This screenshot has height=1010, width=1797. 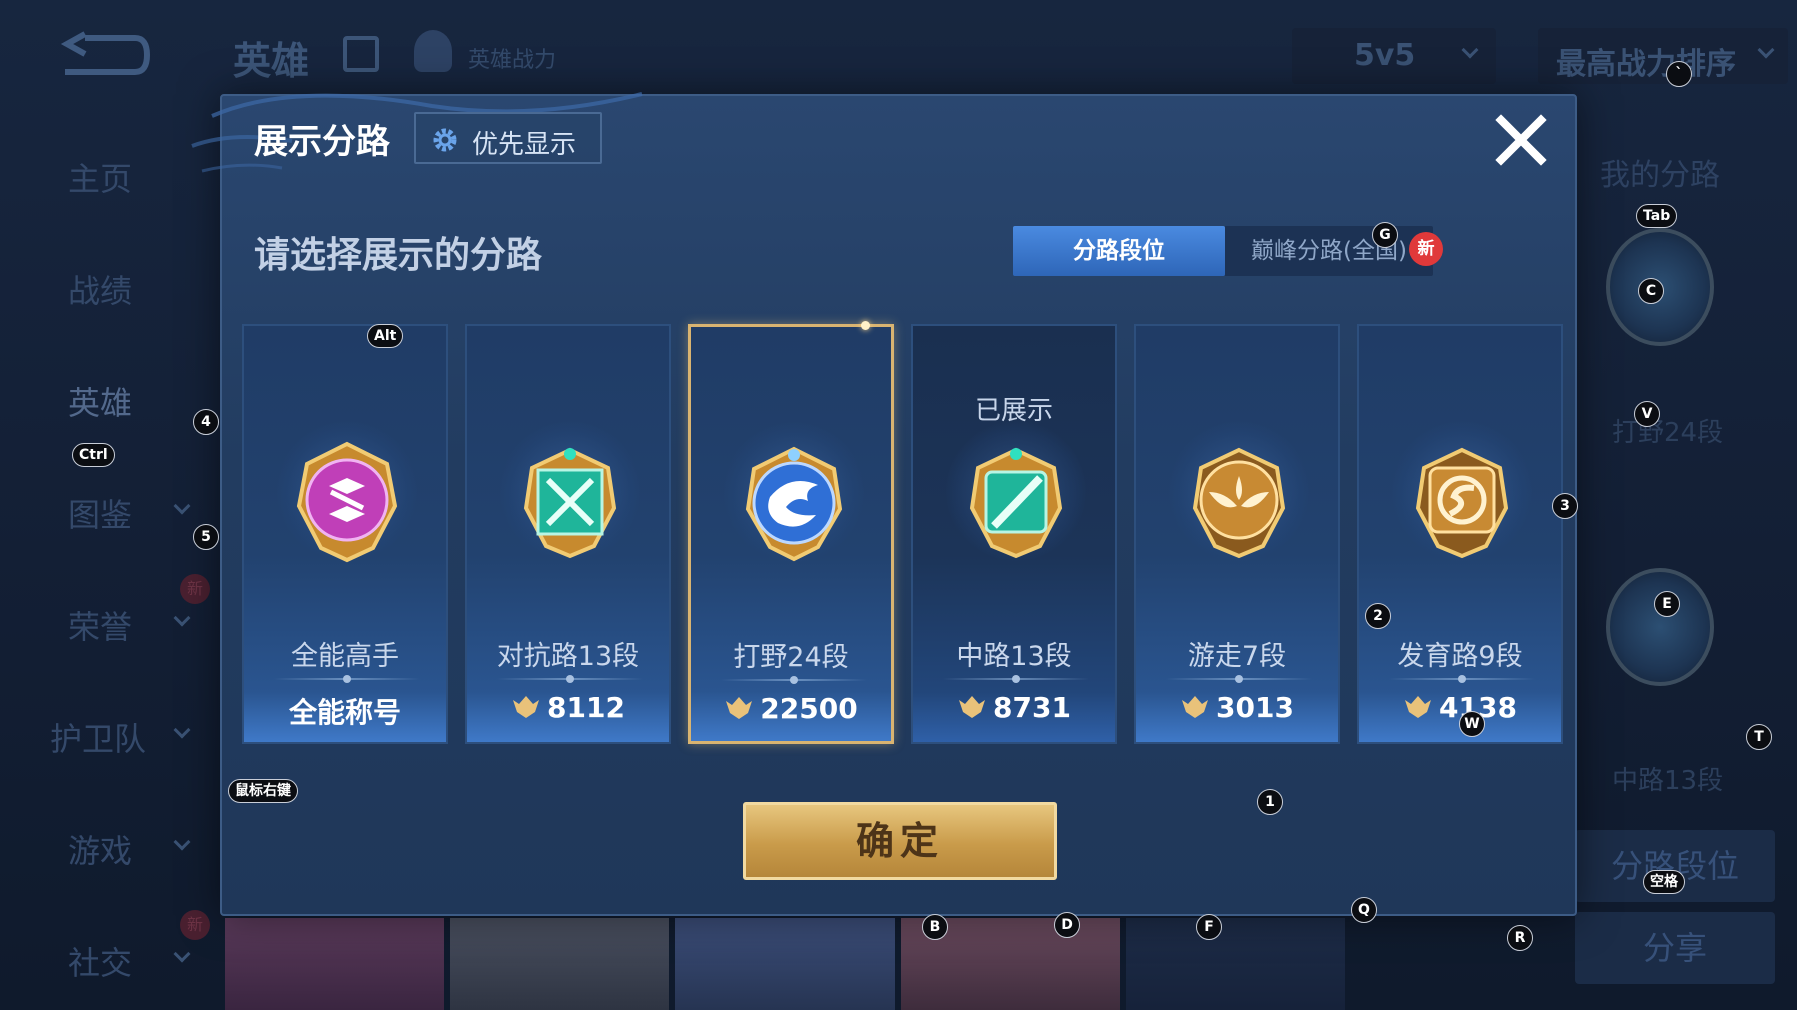 What do you see at coordinates (361, 54) in the screenshot?
I see `list-icon` at bounding box center [361, 54].